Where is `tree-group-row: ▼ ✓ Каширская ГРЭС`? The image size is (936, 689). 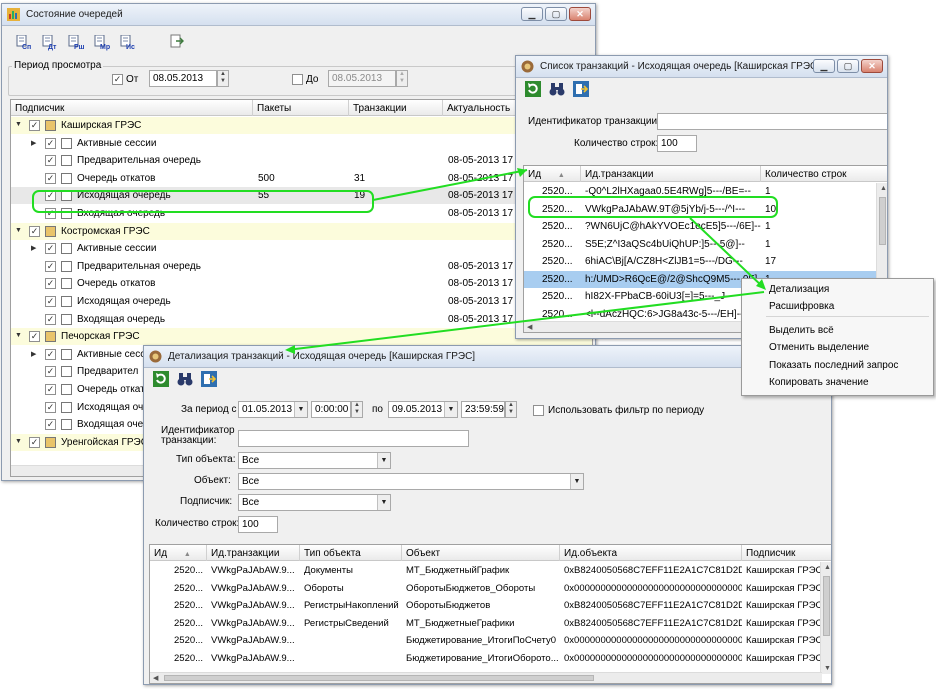
tree-group-row: ▼ ✓ Каширская ГРЭС is located at coordinates (301, 125).